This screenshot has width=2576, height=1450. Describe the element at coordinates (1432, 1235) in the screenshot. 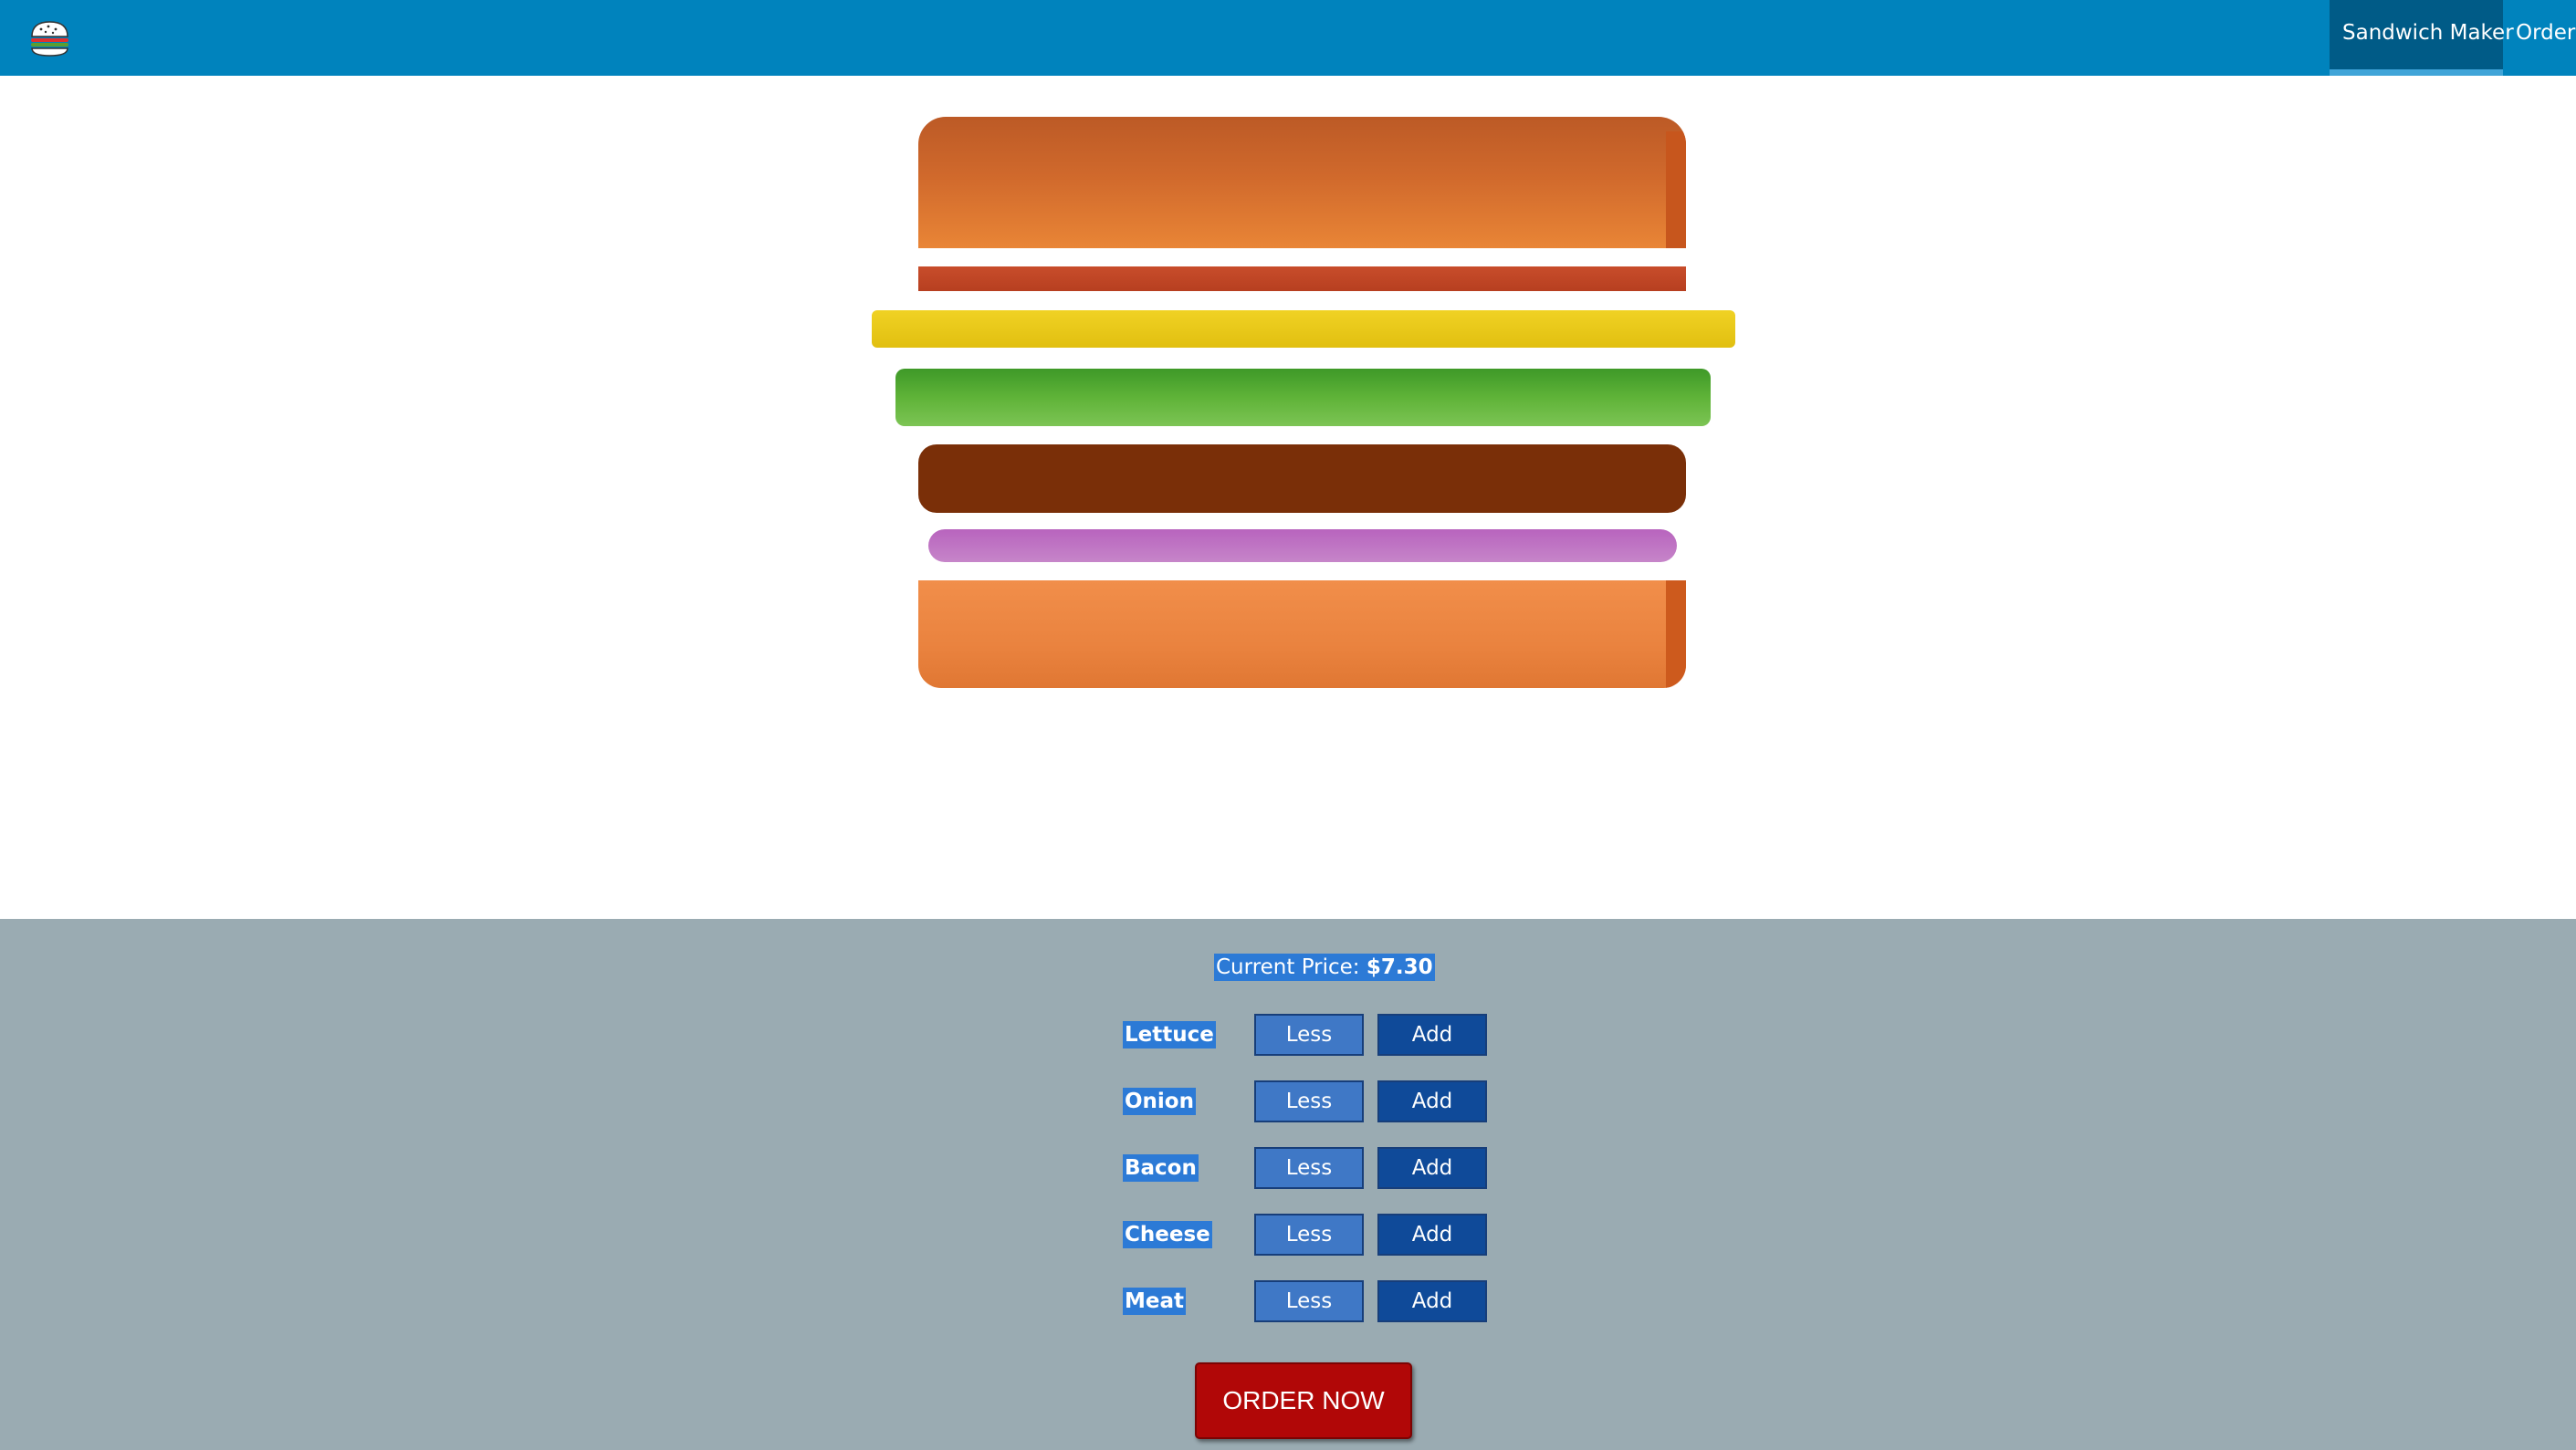

I see `cheese-add-button: Add` at that location.